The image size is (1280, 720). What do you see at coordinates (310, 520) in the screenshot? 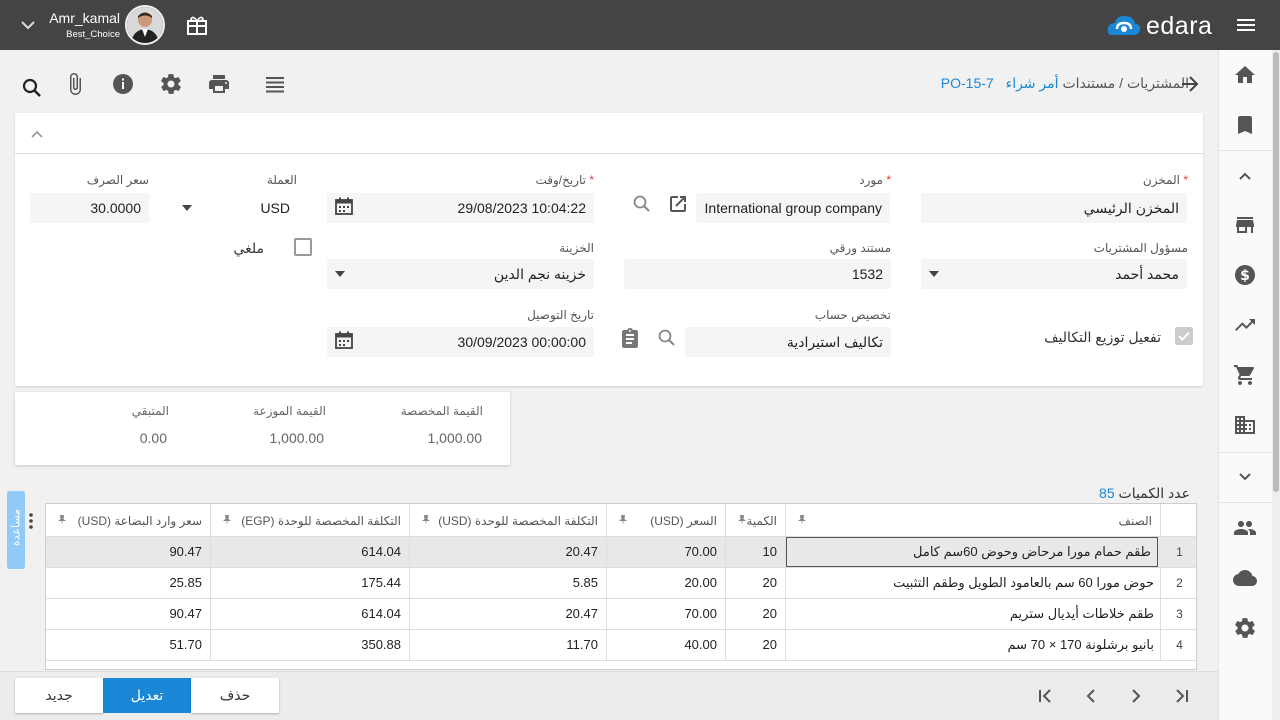
I see `grid-header-unit-egp: التكلفة المخصصة للوحدة (EGP)` at bounding box center [310, 520].